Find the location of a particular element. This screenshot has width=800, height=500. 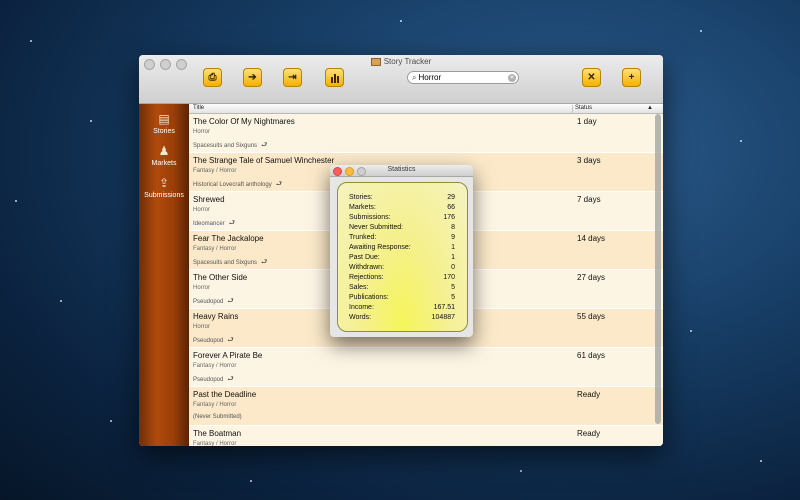

sidebar-item-label: Submissions is located at coordinates (164, 195).